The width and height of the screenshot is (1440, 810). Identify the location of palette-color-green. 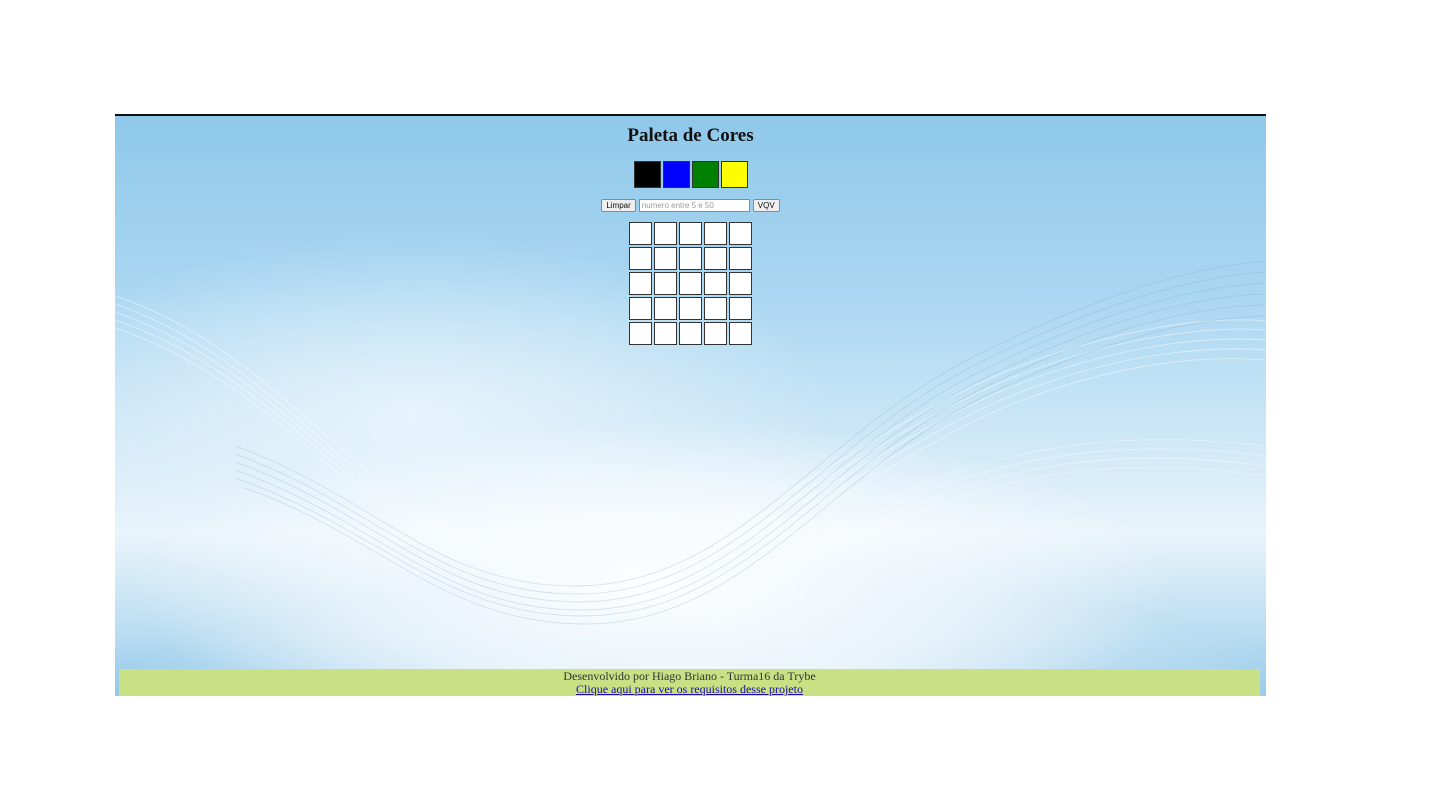
(705, 174).